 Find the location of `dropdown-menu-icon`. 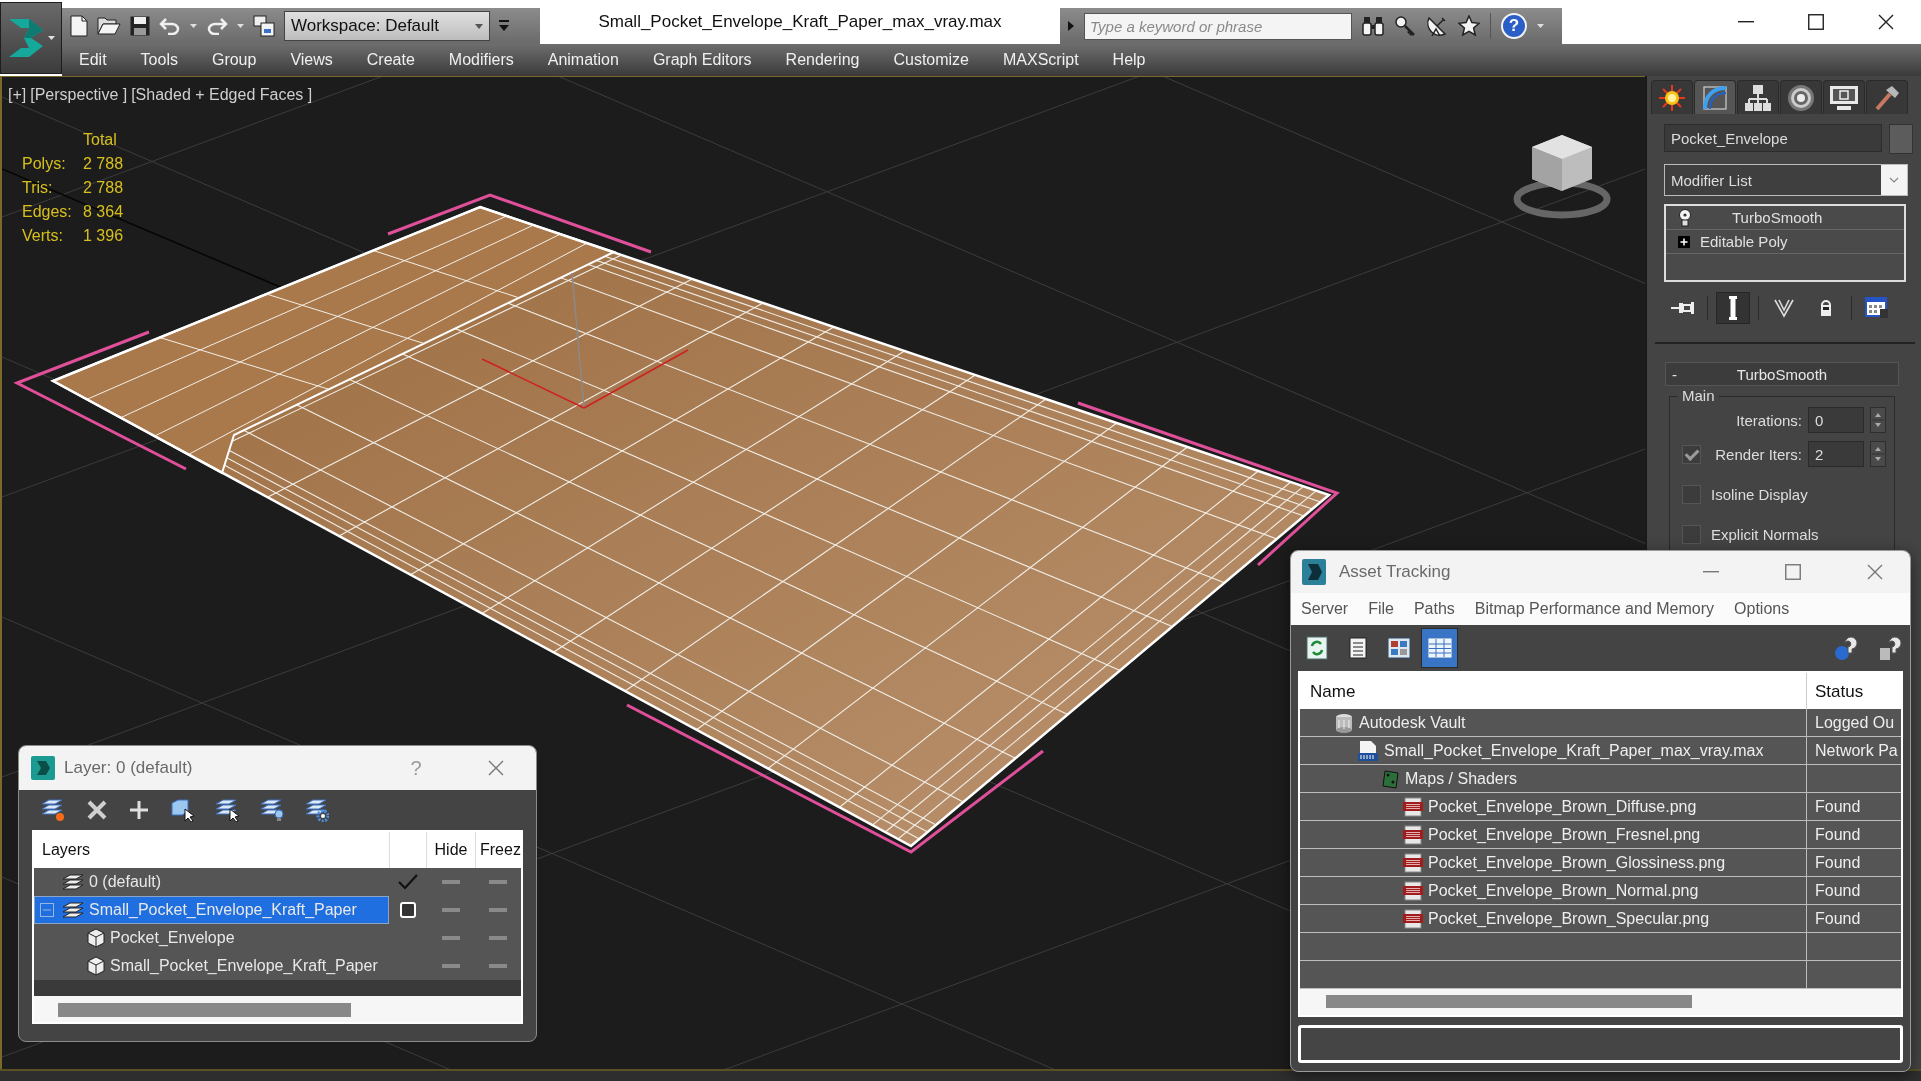

dropdown-menu-icon is located at coordinates (504, 26).